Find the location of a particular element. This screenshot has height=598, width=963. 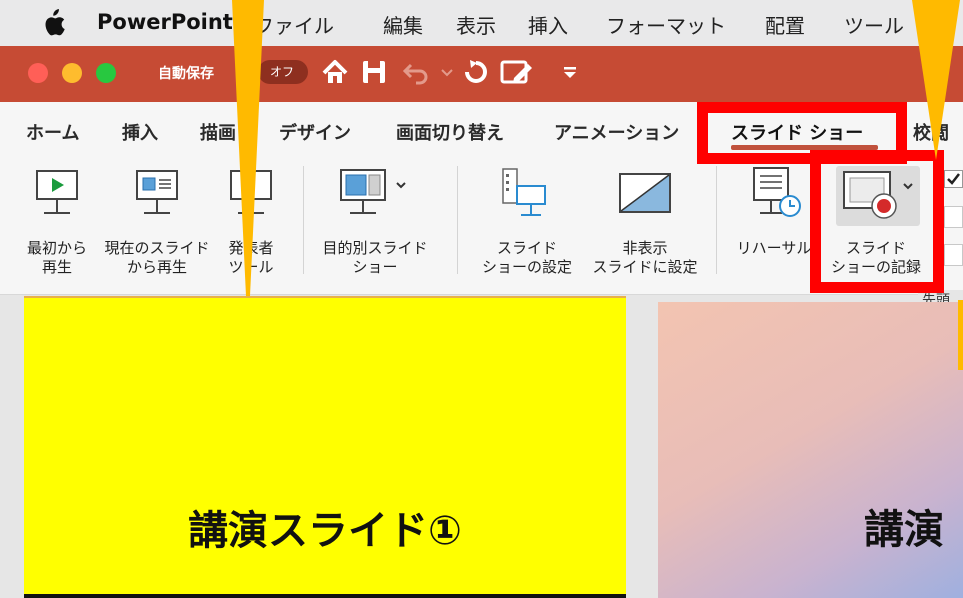

setup-slideshow-icon is located at coordinates (524, 192).